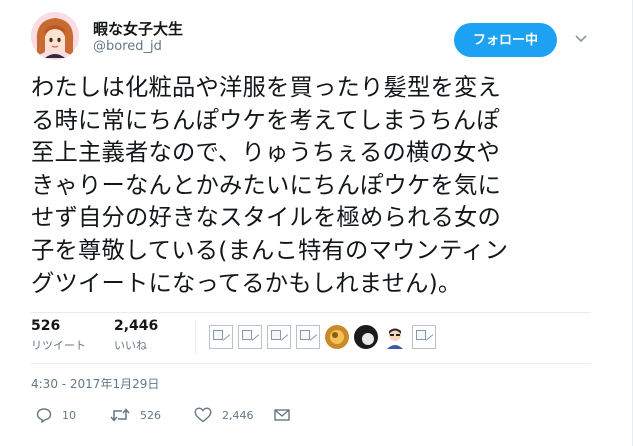  Describe the element at coordinates (46, 326) in the screenshot. I see `retweet-count: 526` at that location.